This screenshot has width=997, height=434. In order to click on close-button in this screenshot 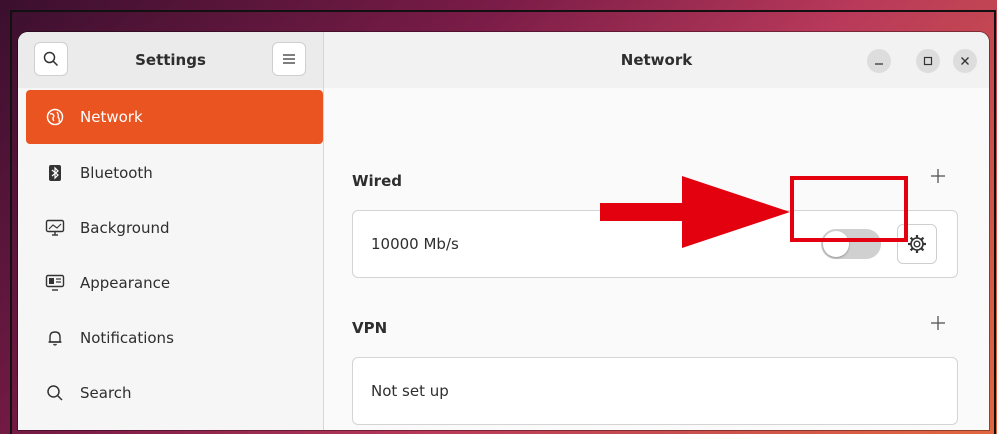, I will do `click(965, 61)`.